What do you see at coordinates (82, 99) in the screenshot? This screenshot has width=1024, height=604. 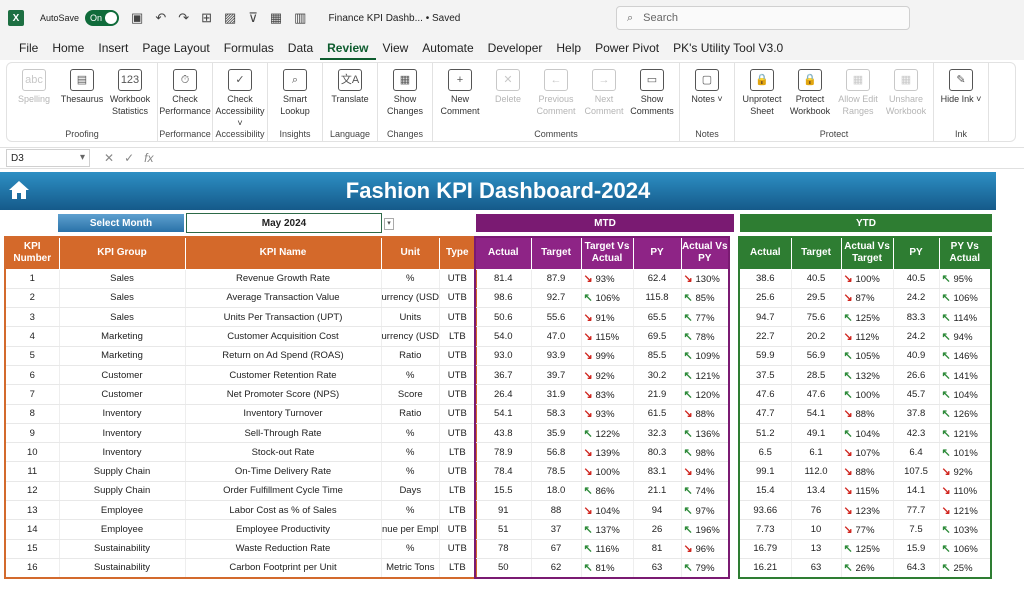 I see `ribbon-button-label: Thesaurus` at bounding box center [82, 99].